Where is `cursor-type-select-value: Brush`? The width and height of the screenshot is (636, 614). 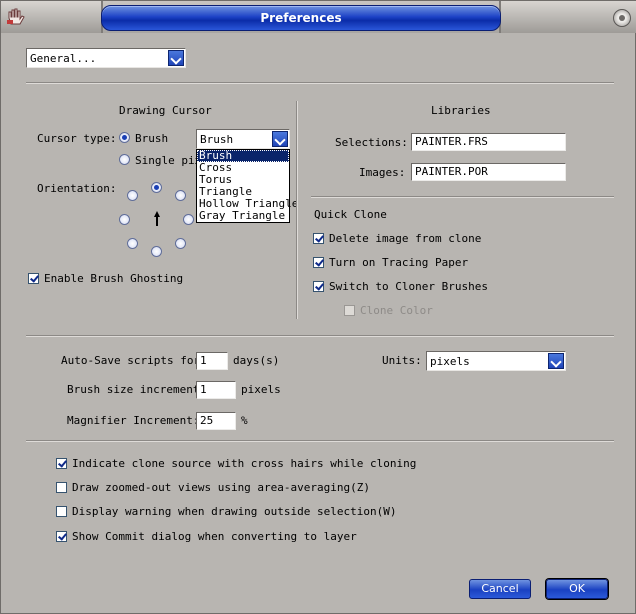 cursor-type-select-value: Brush is located at coordinates (217, 139).